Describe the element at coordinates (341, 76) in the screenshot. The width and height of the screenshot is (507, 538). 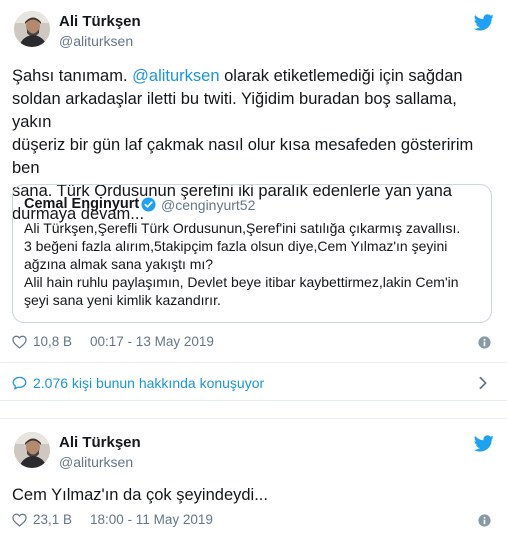
I see `tweet-text-segment: olarak etiketlemediği için sağdan` at that location.